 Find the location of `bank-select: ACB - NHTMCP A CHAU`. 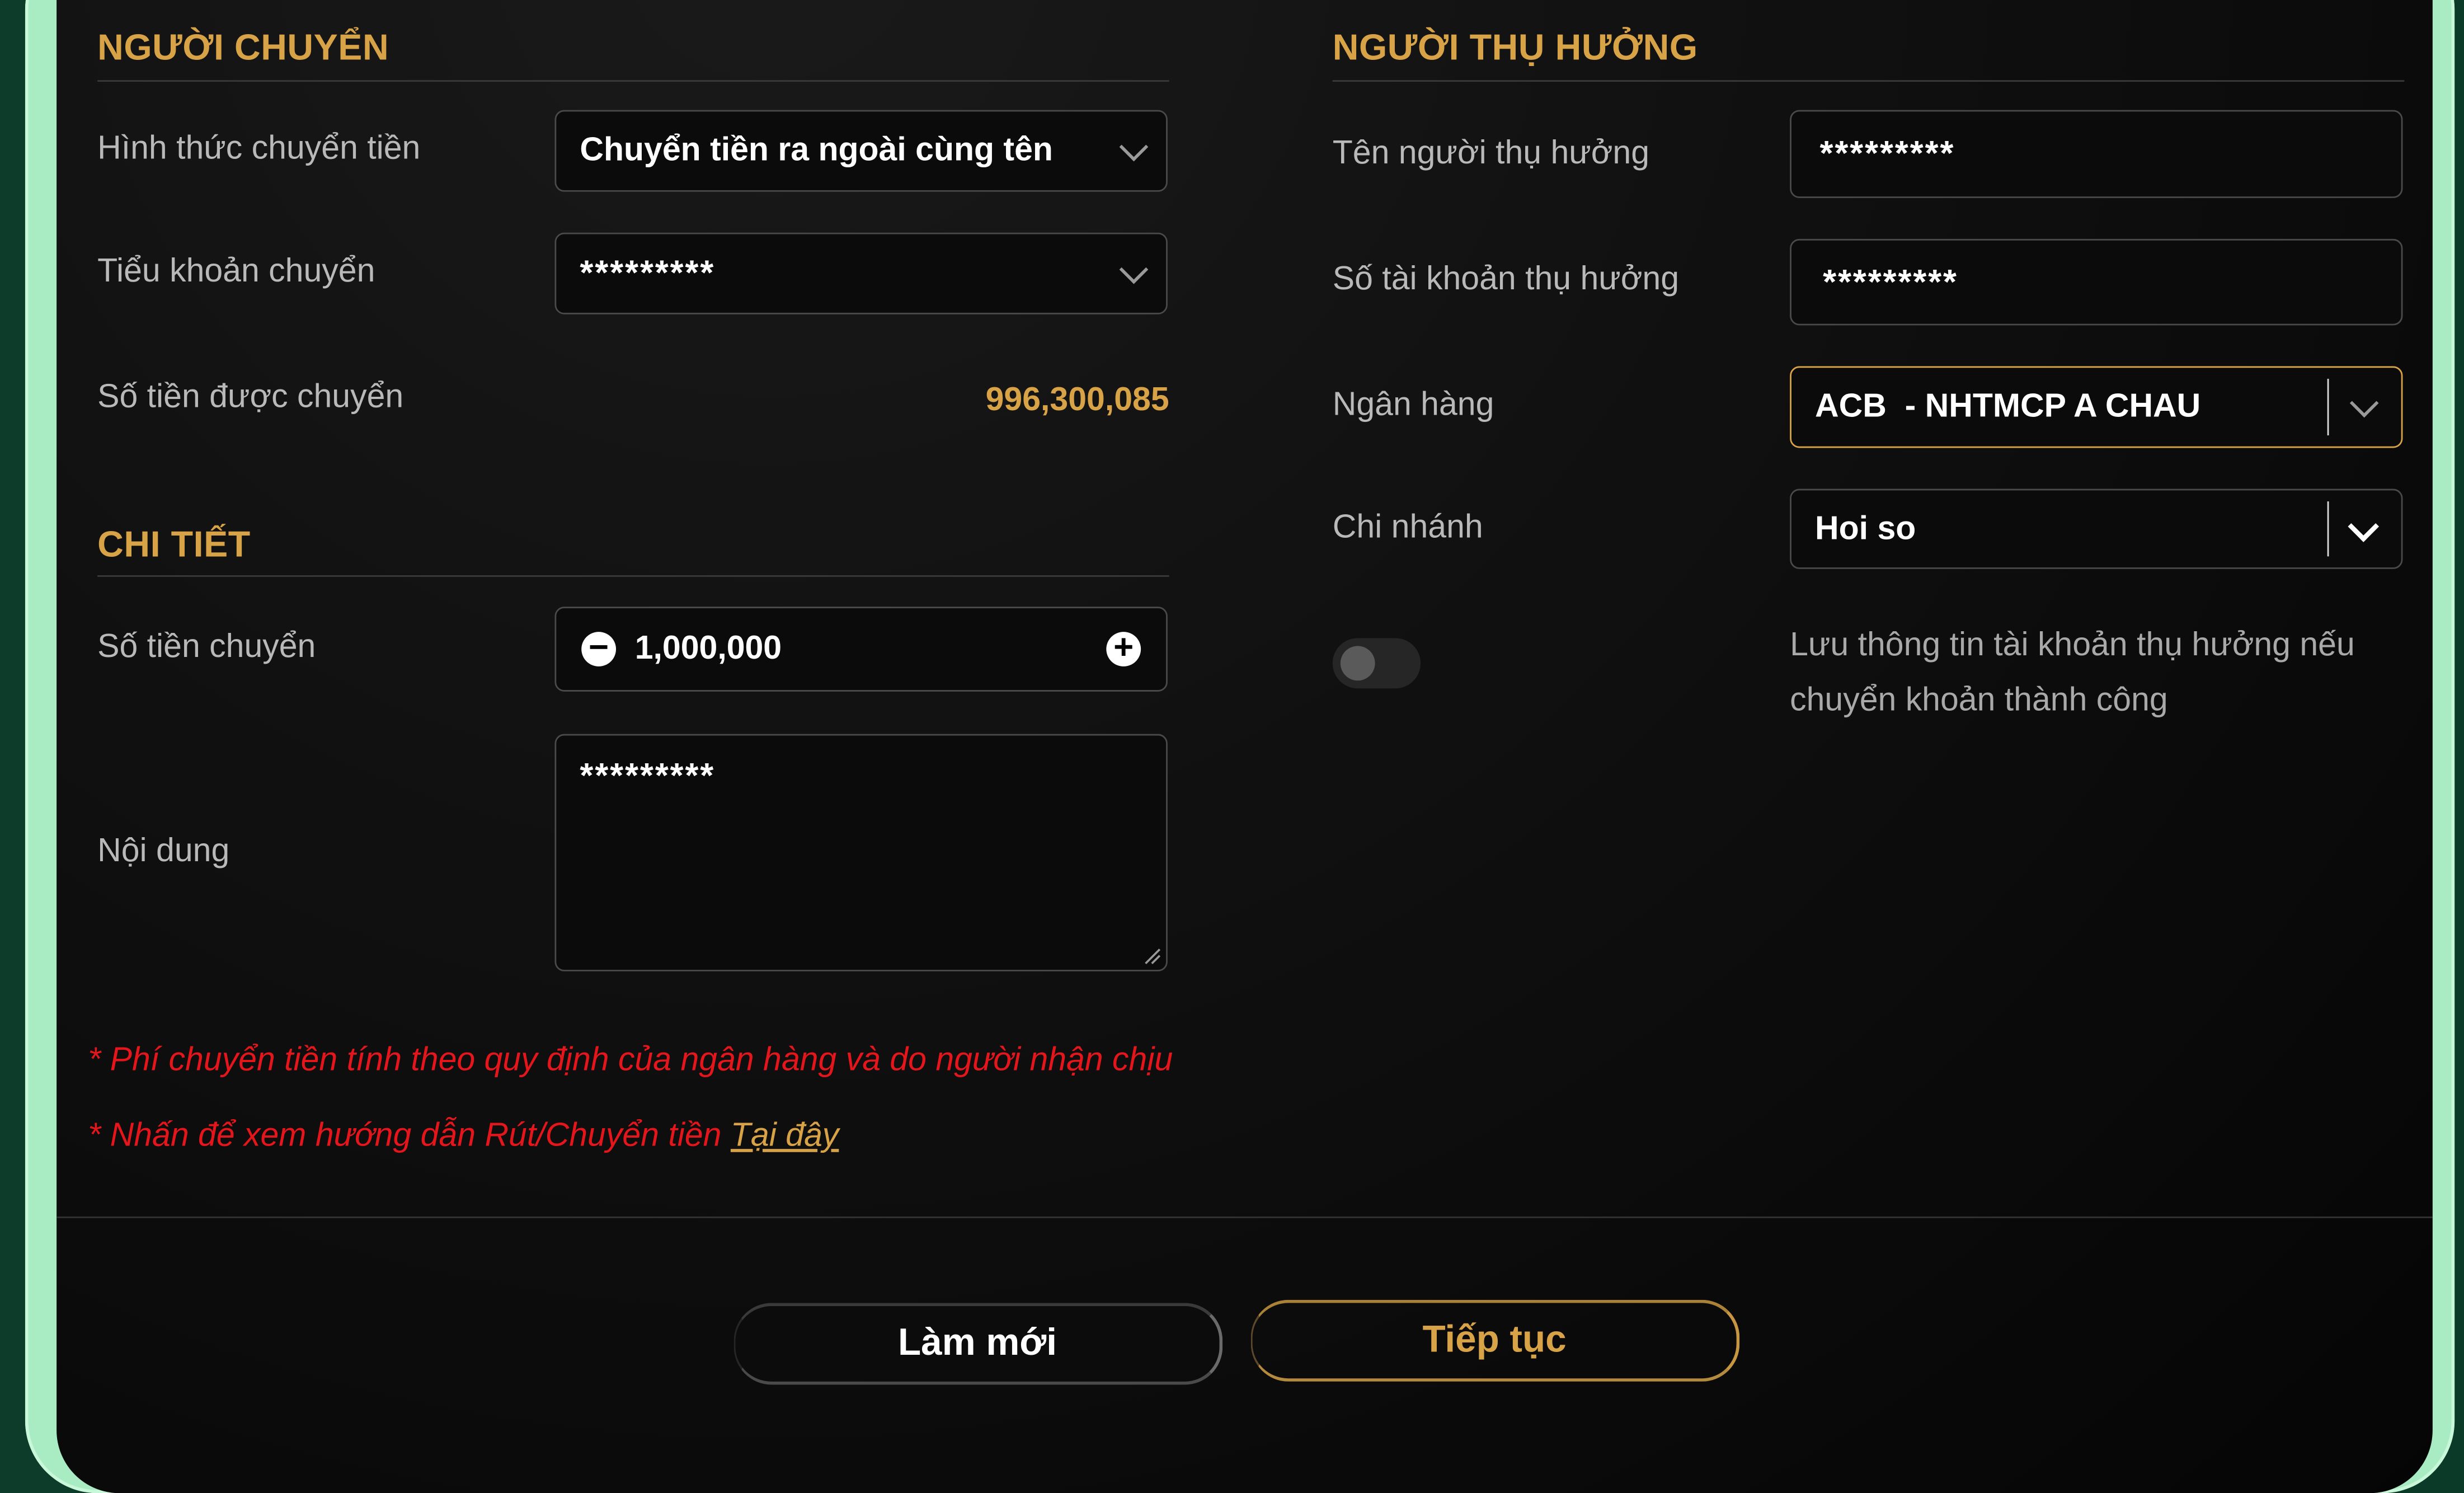

bank-select: ACB - NHTMCP A CHAU is located at coordinates (2097, 407).